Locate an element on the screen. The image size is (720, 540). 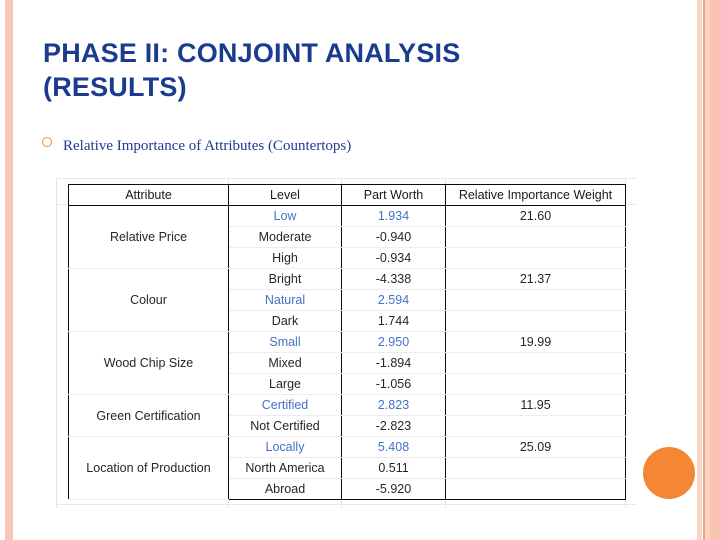
column-header-level: Level is located at coordinates (285, 195).